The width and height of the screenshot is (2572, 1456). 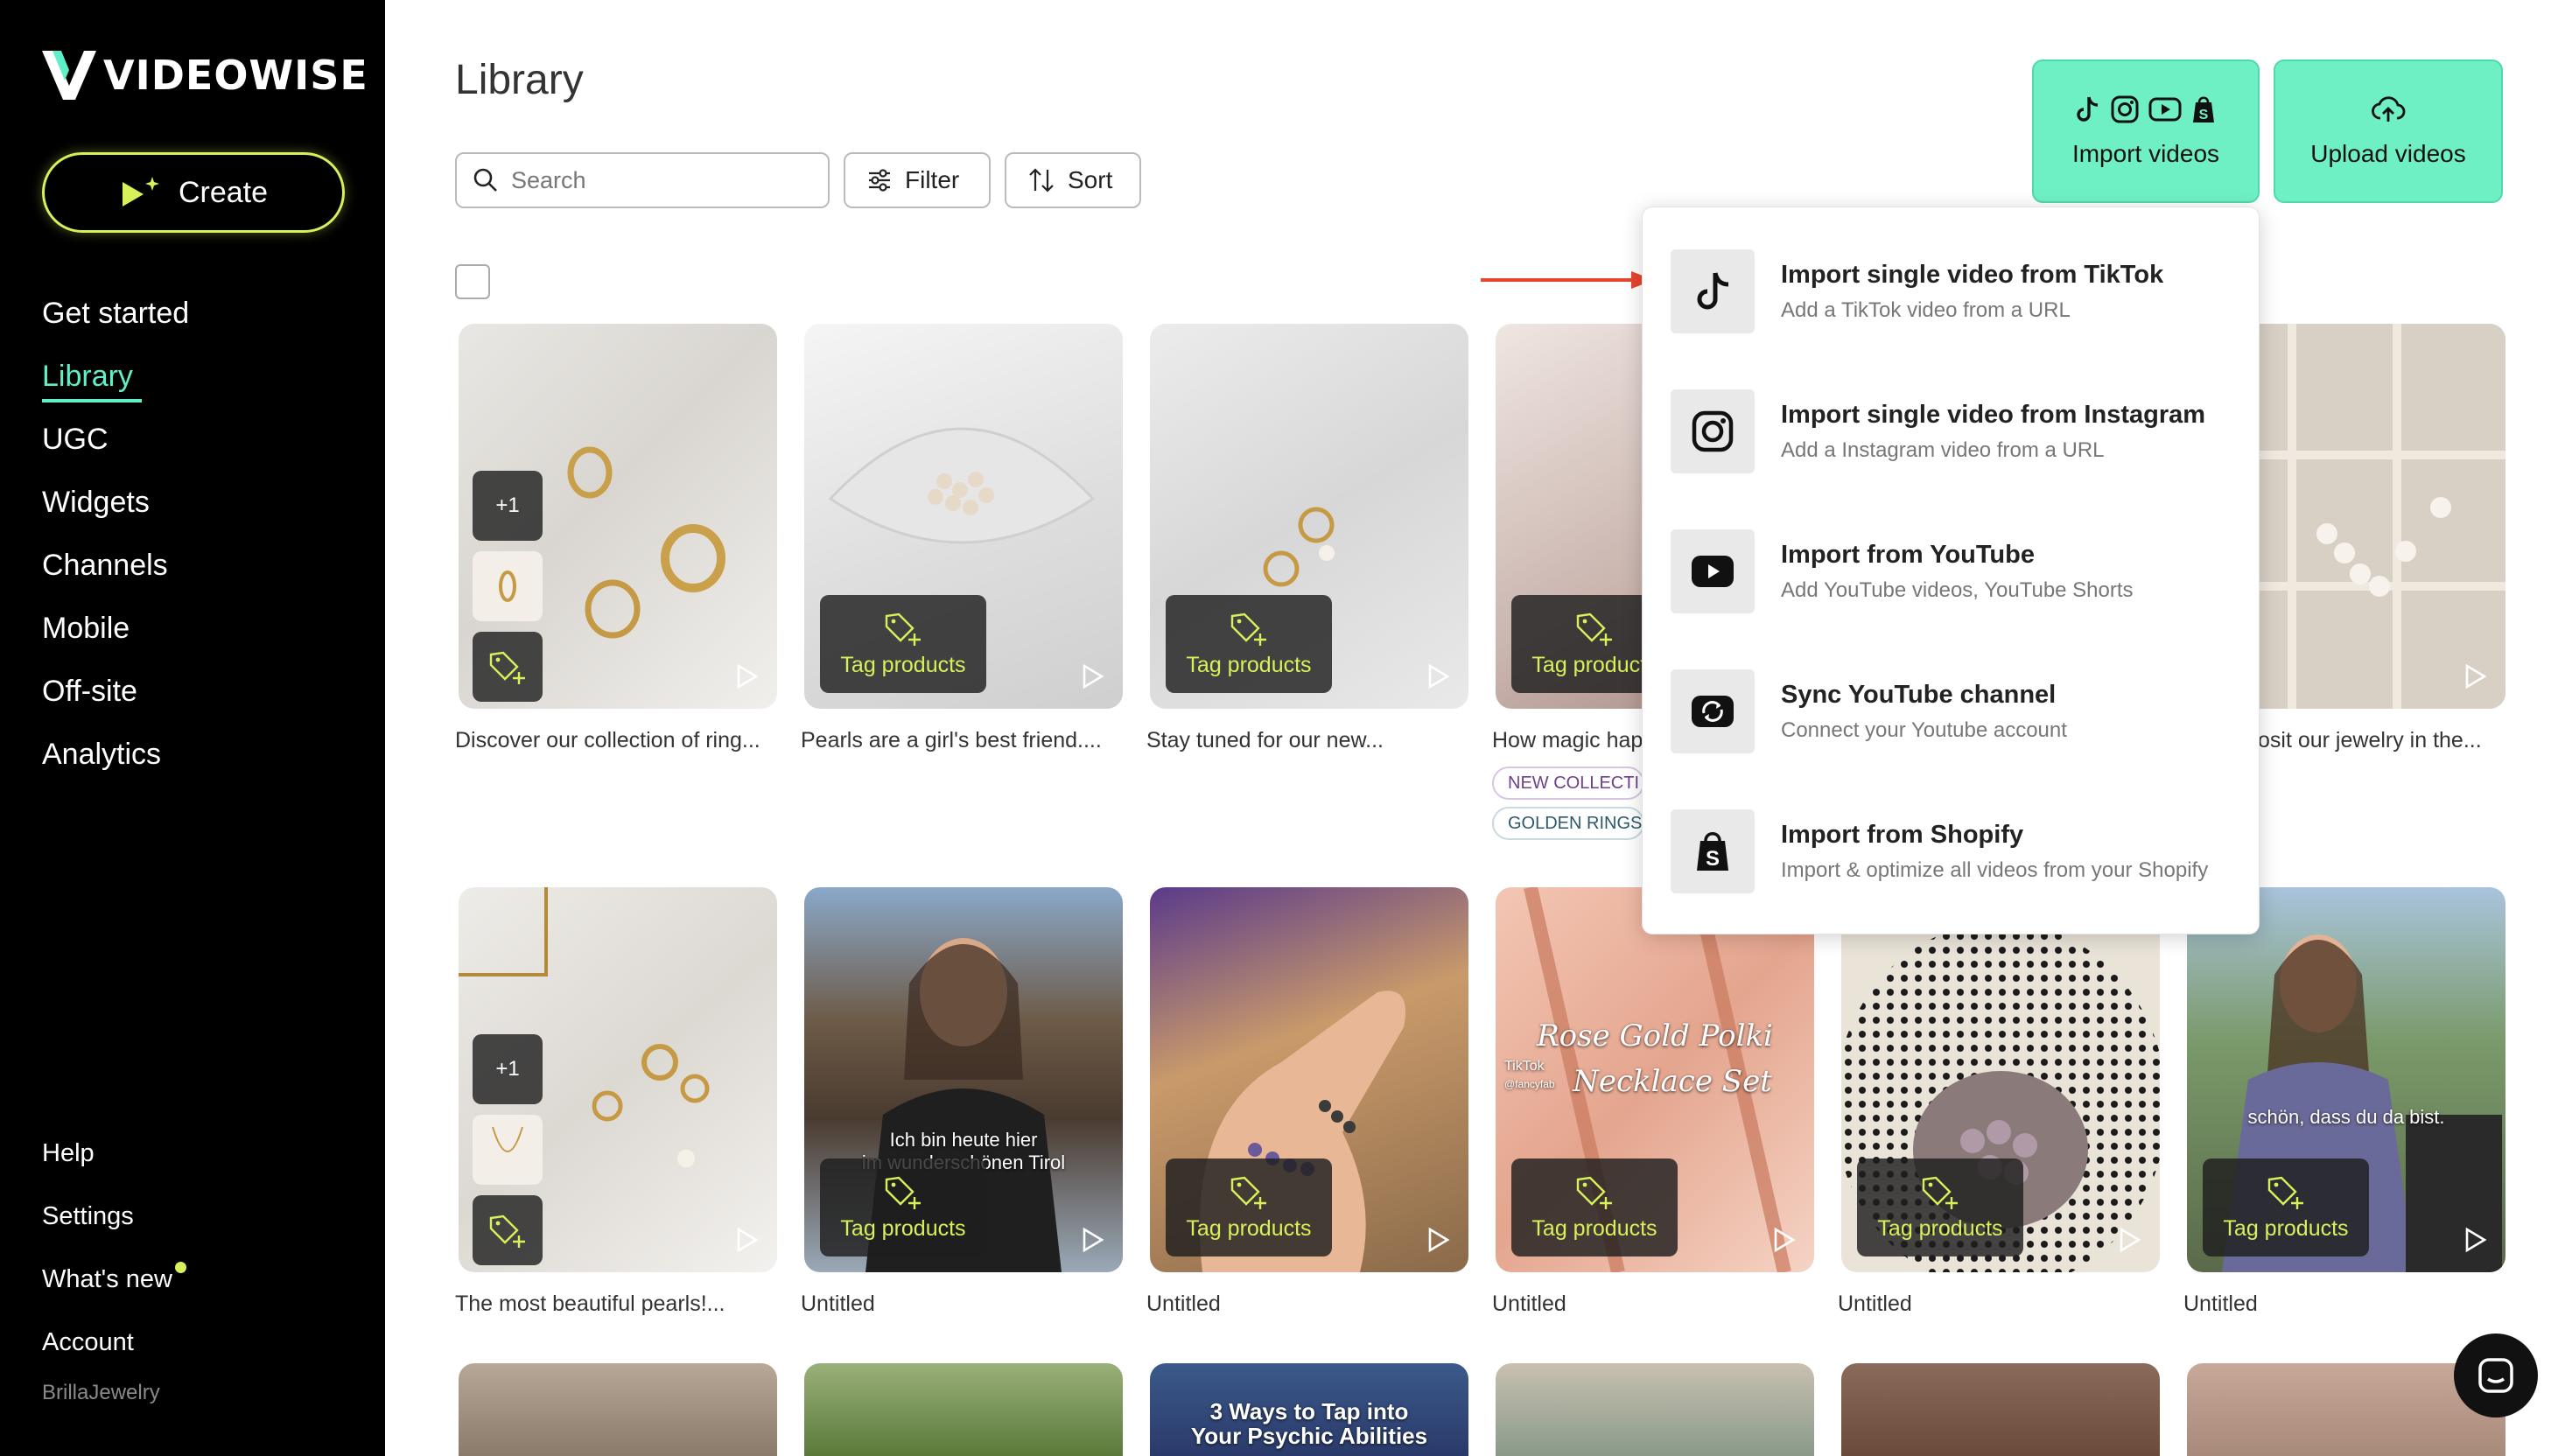 I want to click on video-card: schön, dass du da bist. Tag products, so click(x=2346, y=1079).